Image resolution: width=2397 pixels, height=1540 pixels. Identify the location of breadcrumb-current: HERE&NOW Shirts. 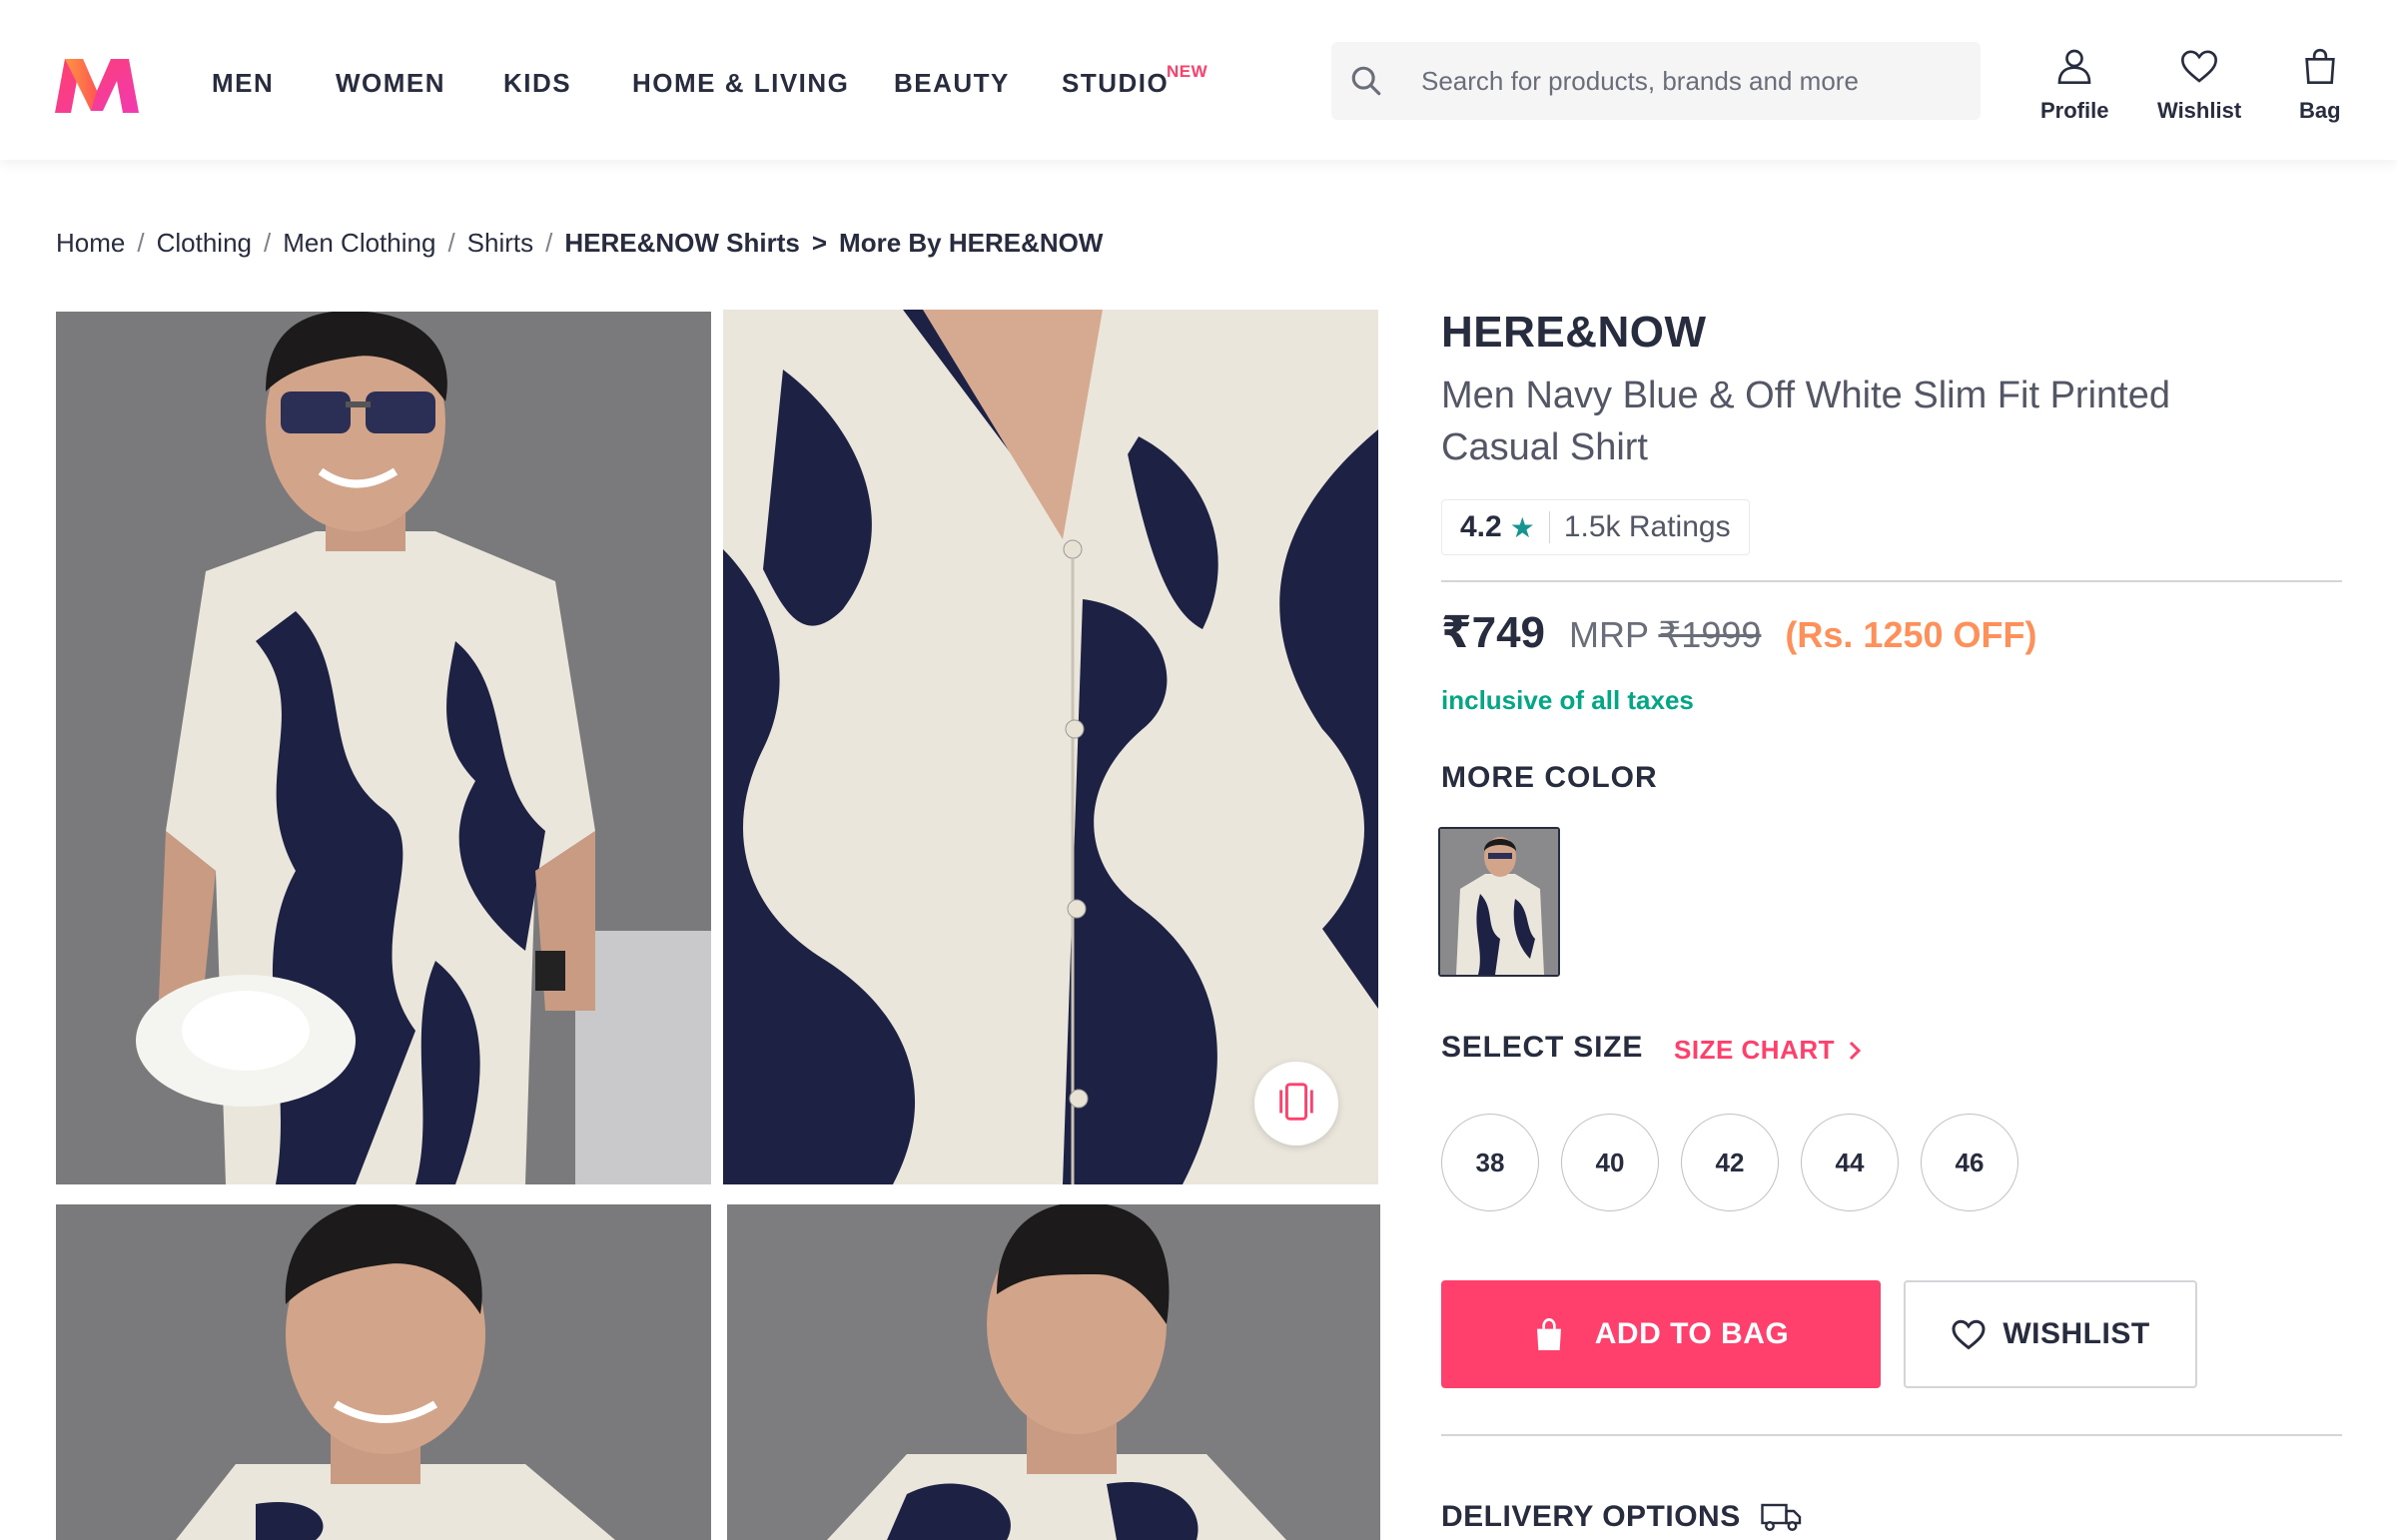
(682, 243).